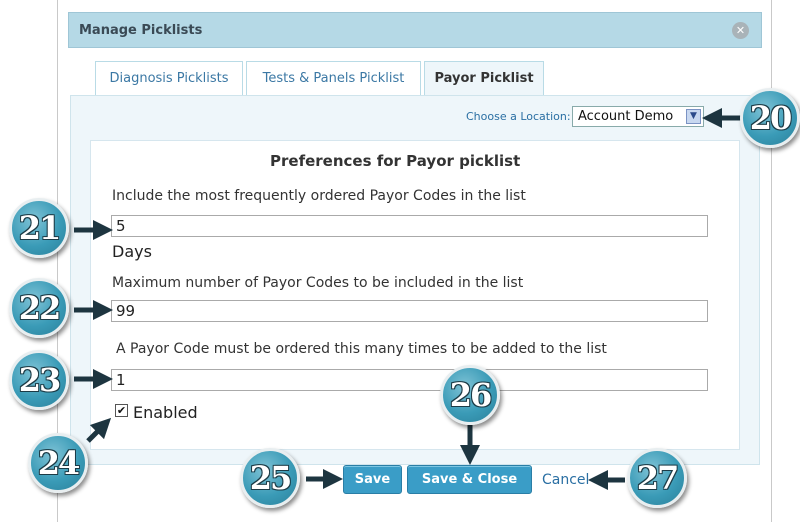 The height and width of the screenshot is (522, 800). Describe the element at coordinates (470, 395) in the screenshot. I see `callout-26: 26` at that location.